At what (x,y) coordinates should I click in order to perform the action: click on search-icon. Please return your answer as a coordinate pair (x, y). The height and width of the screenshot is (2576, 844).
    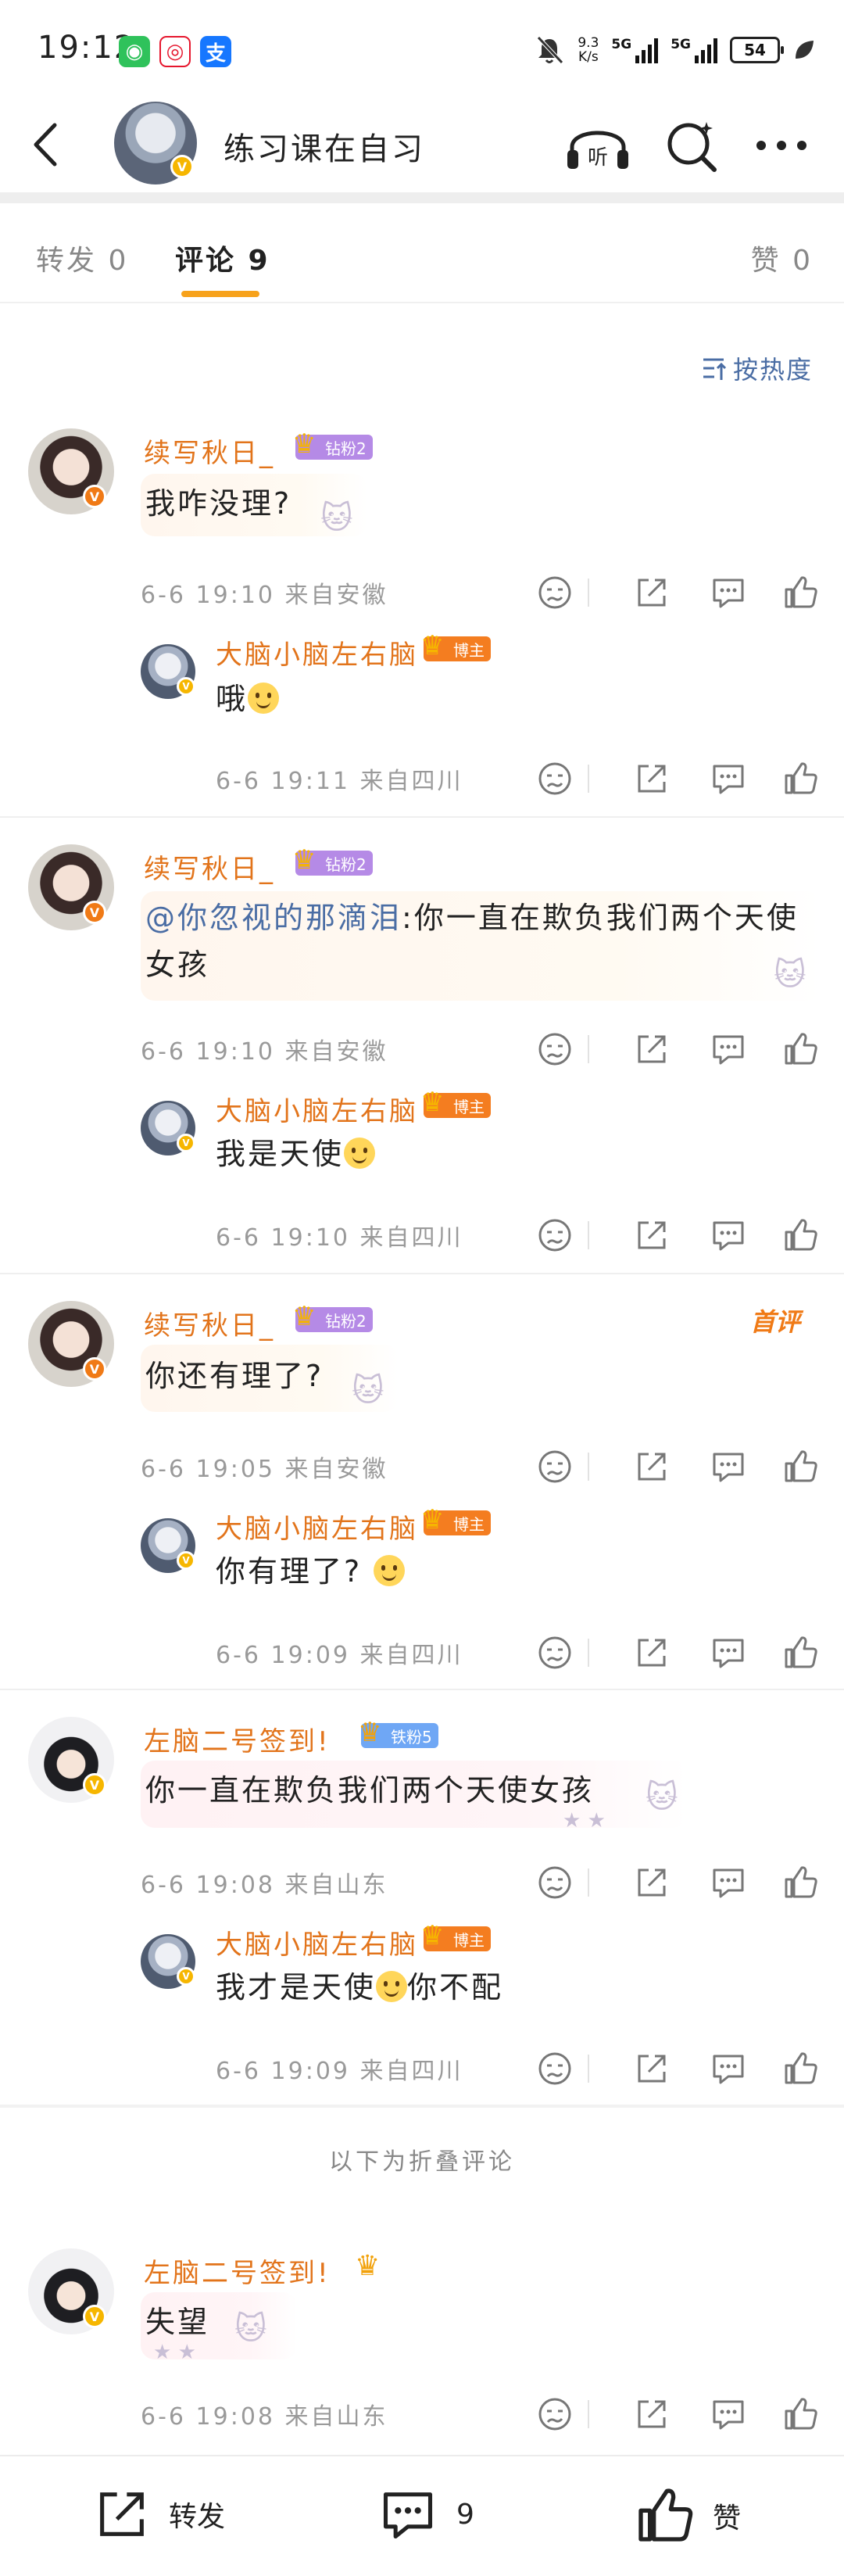
    Looking at the image, I should click on (692, 145).